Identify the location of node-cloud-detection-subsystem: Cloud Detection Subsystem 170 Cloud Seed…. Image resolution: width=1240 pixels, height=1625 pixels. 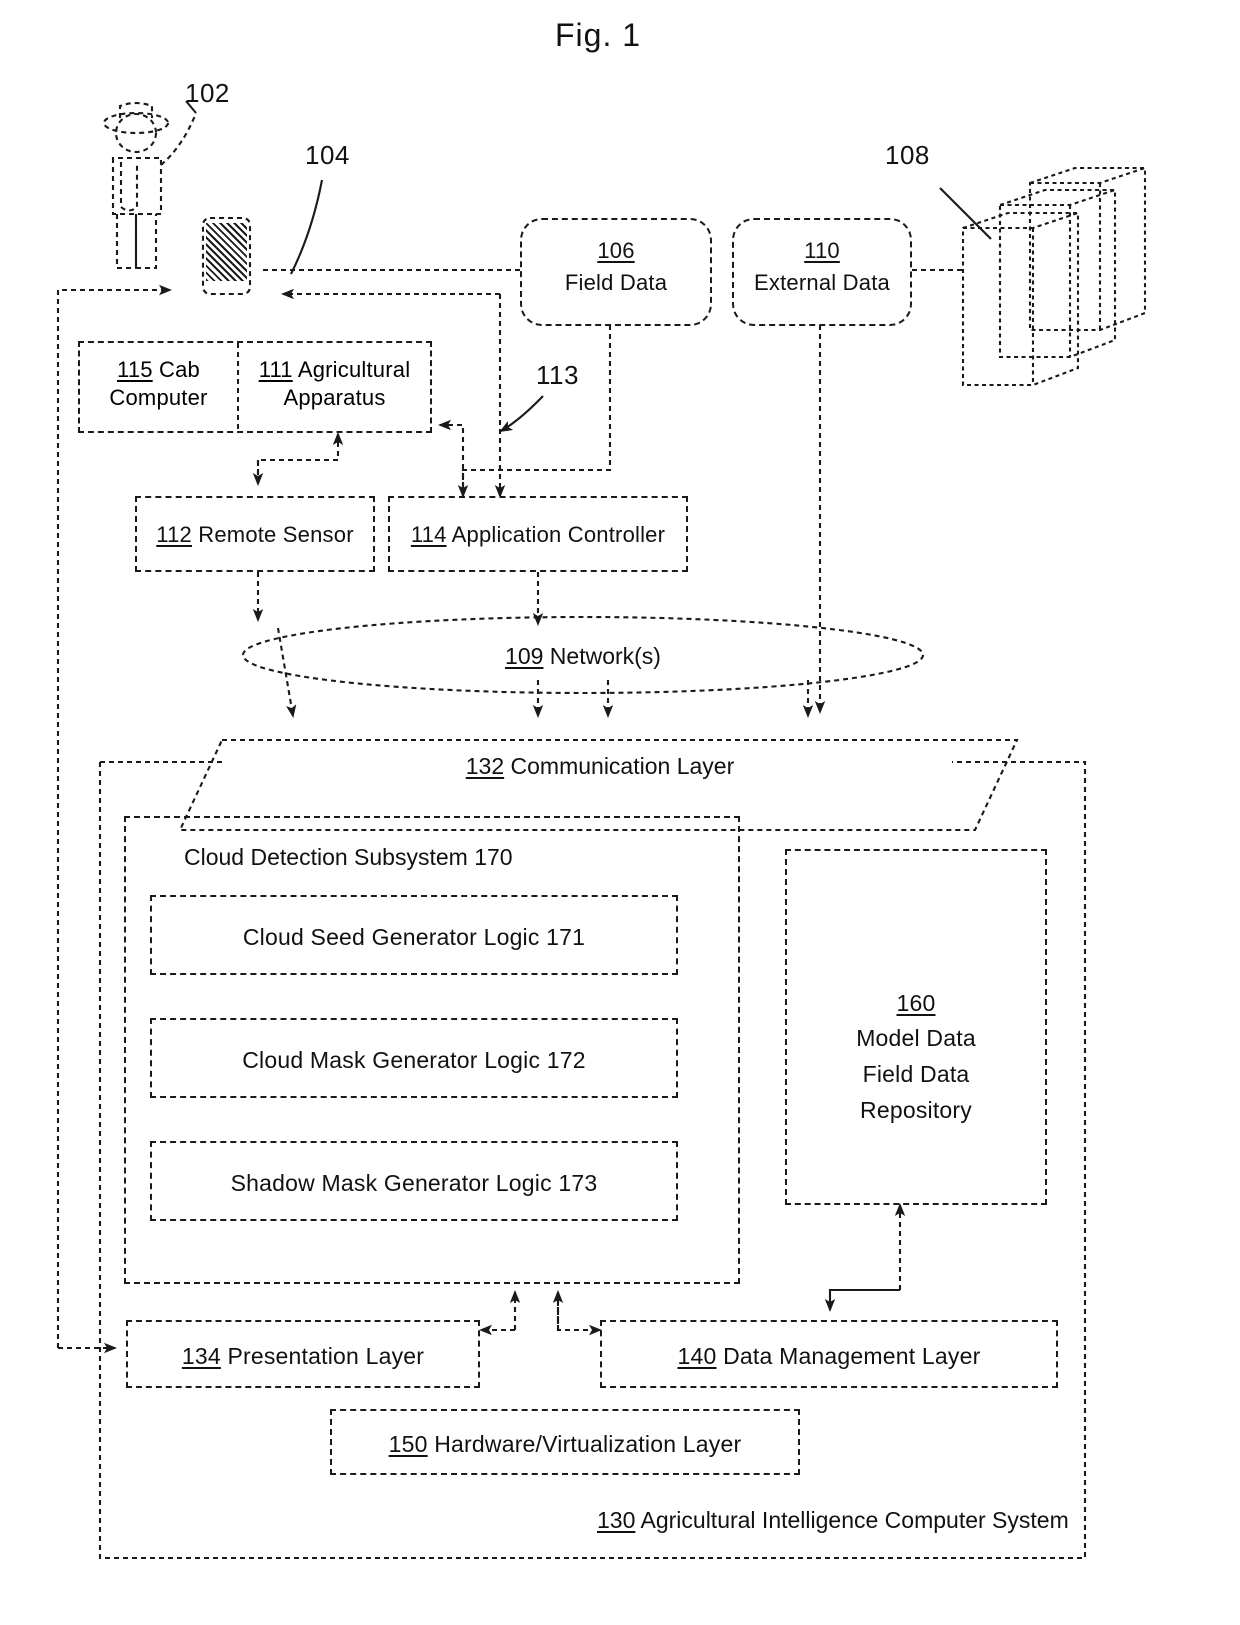
(432, 1050).